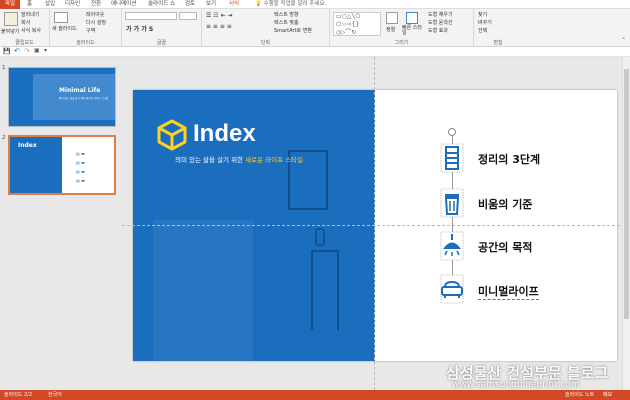 This screenshot has width=630, height=400. I want to click on bold-button: 가 가 가 S, so click(139, 28).